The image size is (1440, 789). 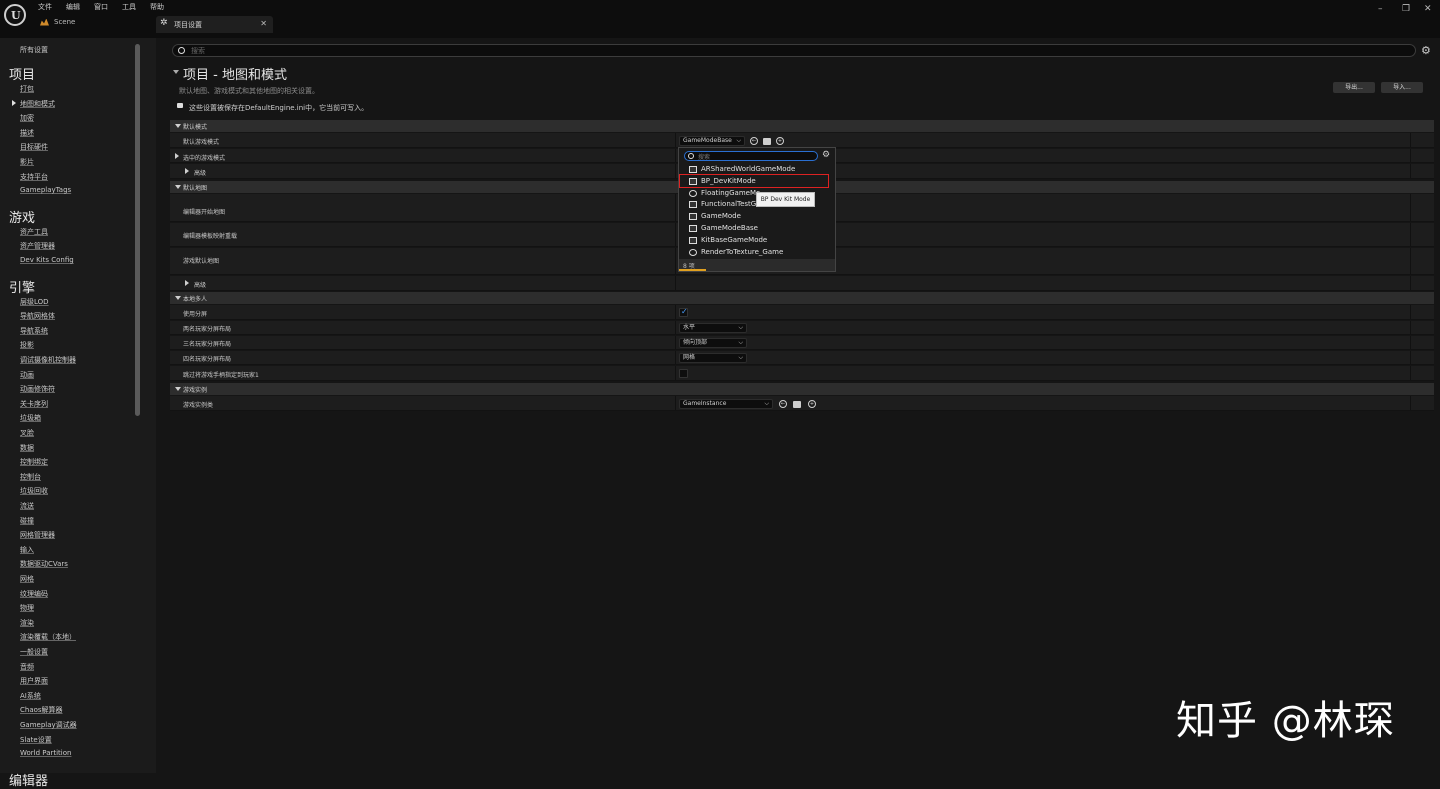 What do you see at coordinates (157, 7) in the screenshot?
I see `menu-help: 帮助` at bounding box center [157, 7].